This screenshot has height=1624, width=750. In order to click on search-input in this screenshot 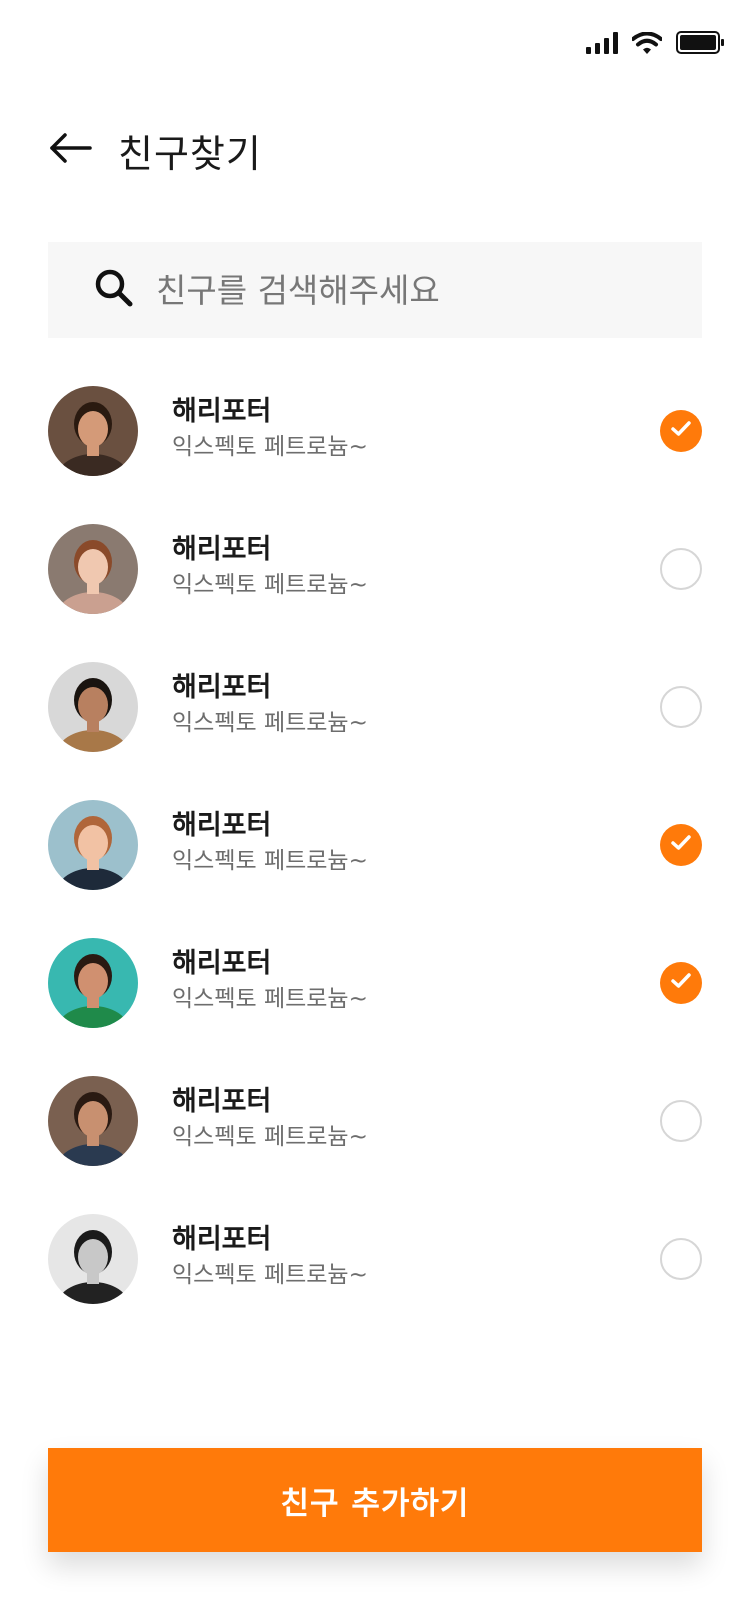, I will do `click(416, 290)`.